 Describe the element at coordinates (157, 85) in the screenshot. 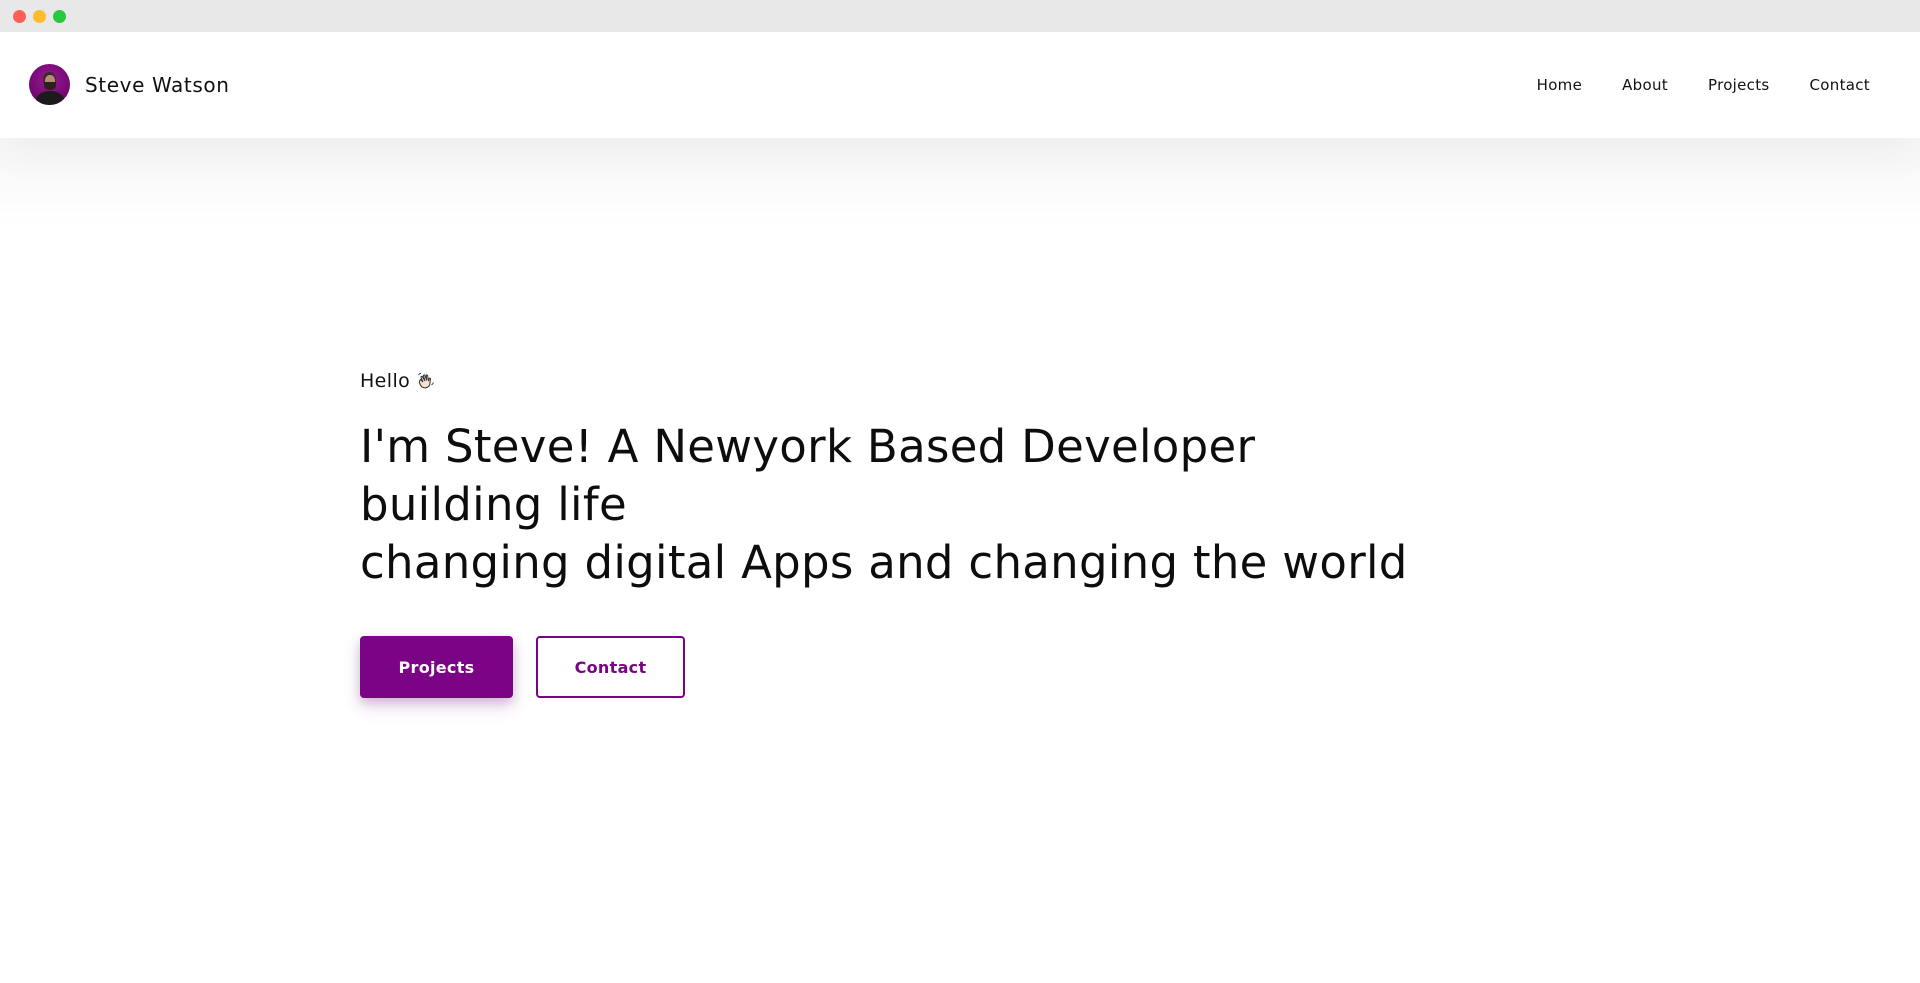

I see `brand-name: Steve Watson` at that location.